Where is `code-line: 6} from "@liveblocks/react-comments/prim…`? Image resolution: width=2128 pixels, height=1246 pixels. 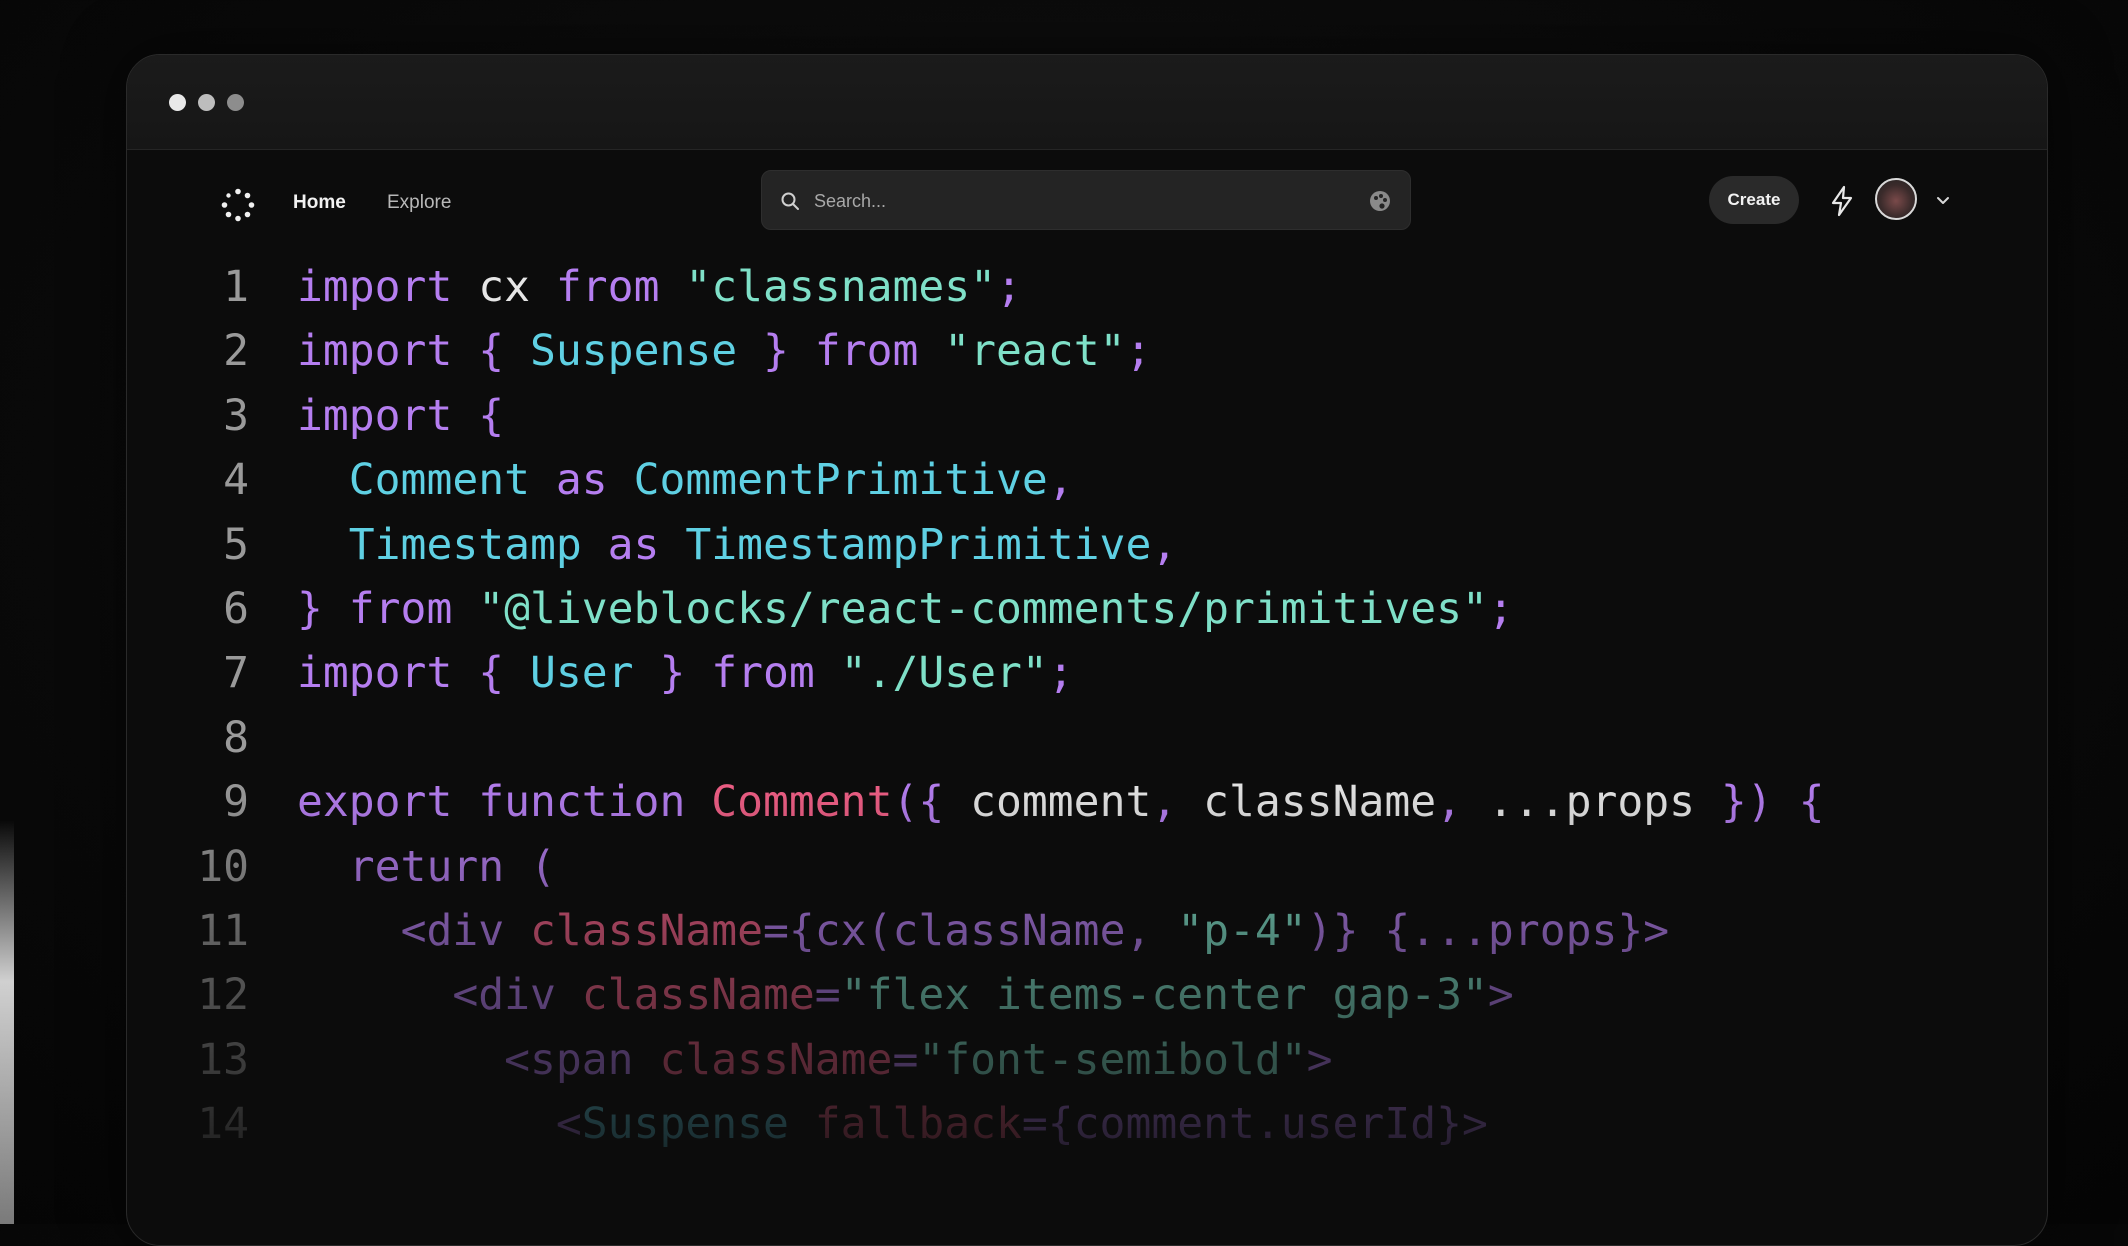
code-line: 6} from "@liveblocks/react-comments/prim… is located at coordinates (1087, 609).